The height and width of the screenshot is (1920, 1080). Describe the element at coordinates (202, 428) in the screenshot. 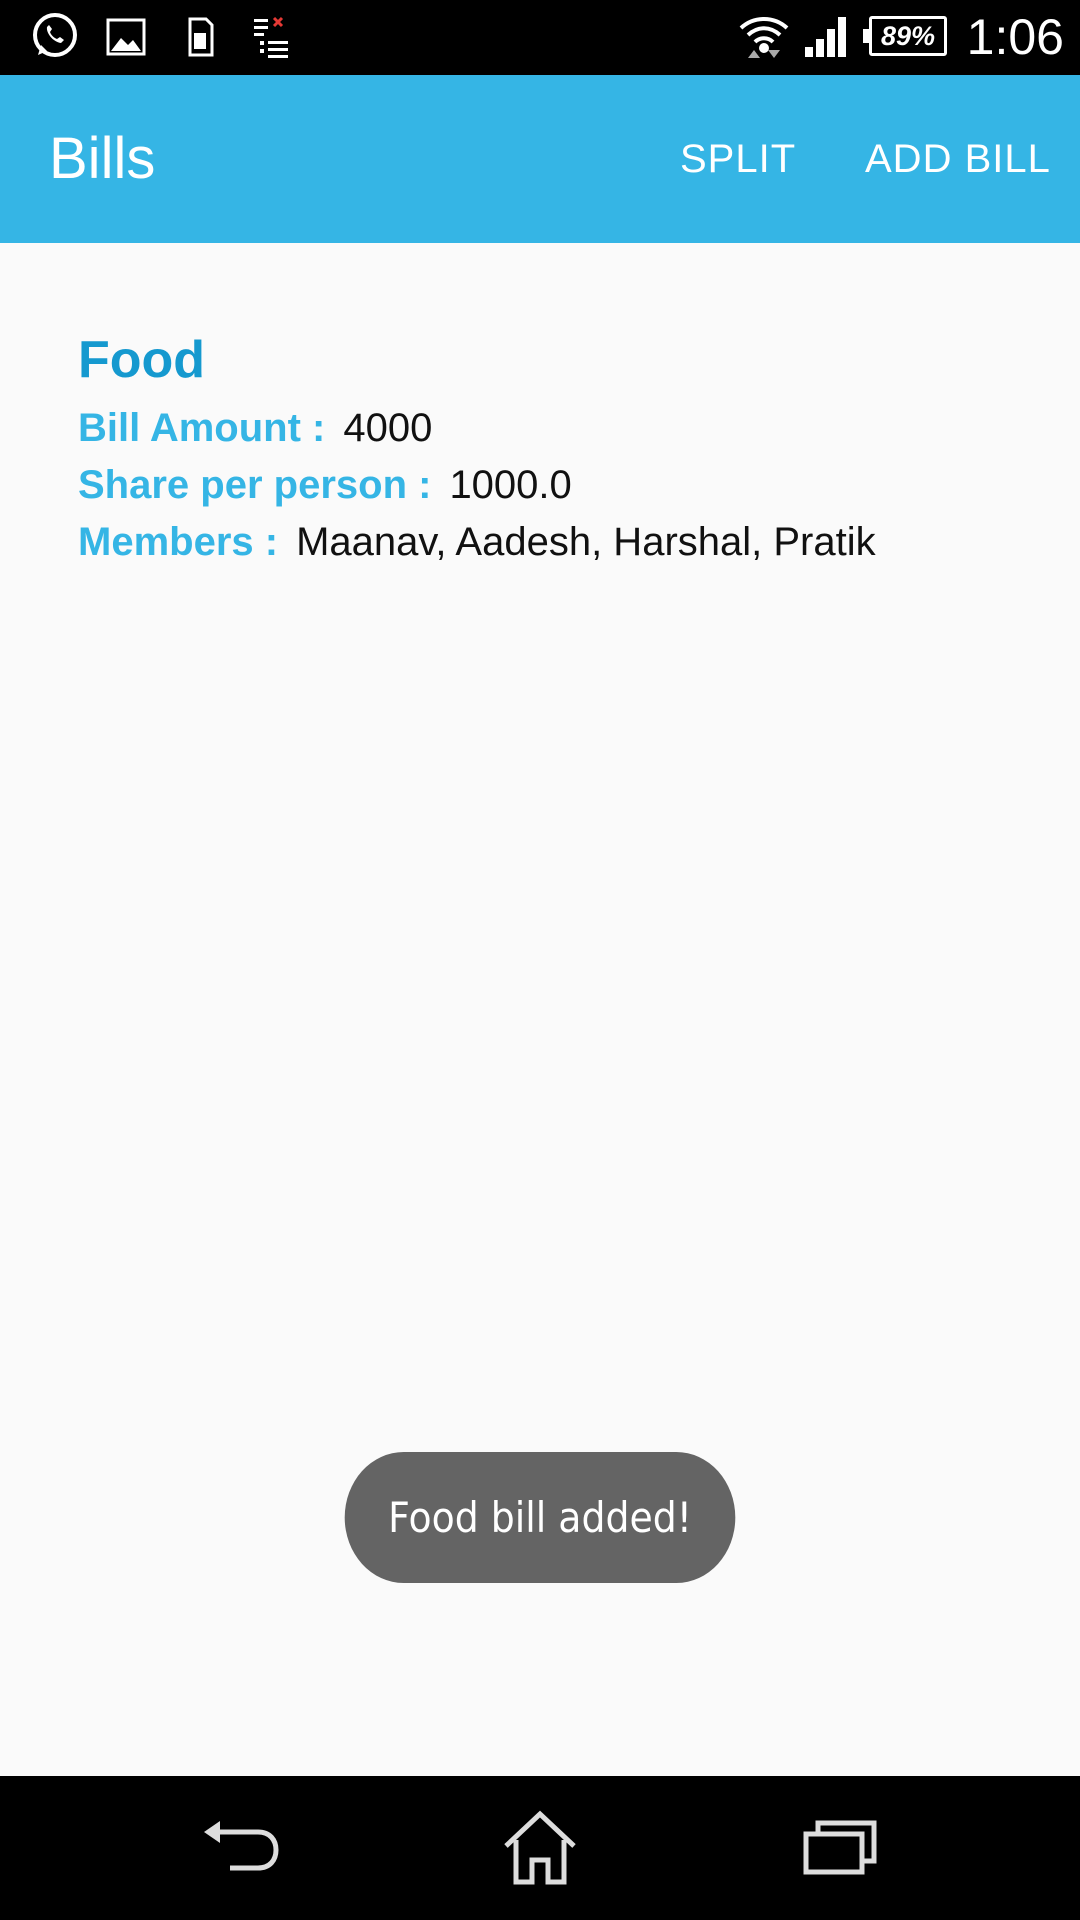

I see `bill-amount-label: Bill Amount :` at that location.